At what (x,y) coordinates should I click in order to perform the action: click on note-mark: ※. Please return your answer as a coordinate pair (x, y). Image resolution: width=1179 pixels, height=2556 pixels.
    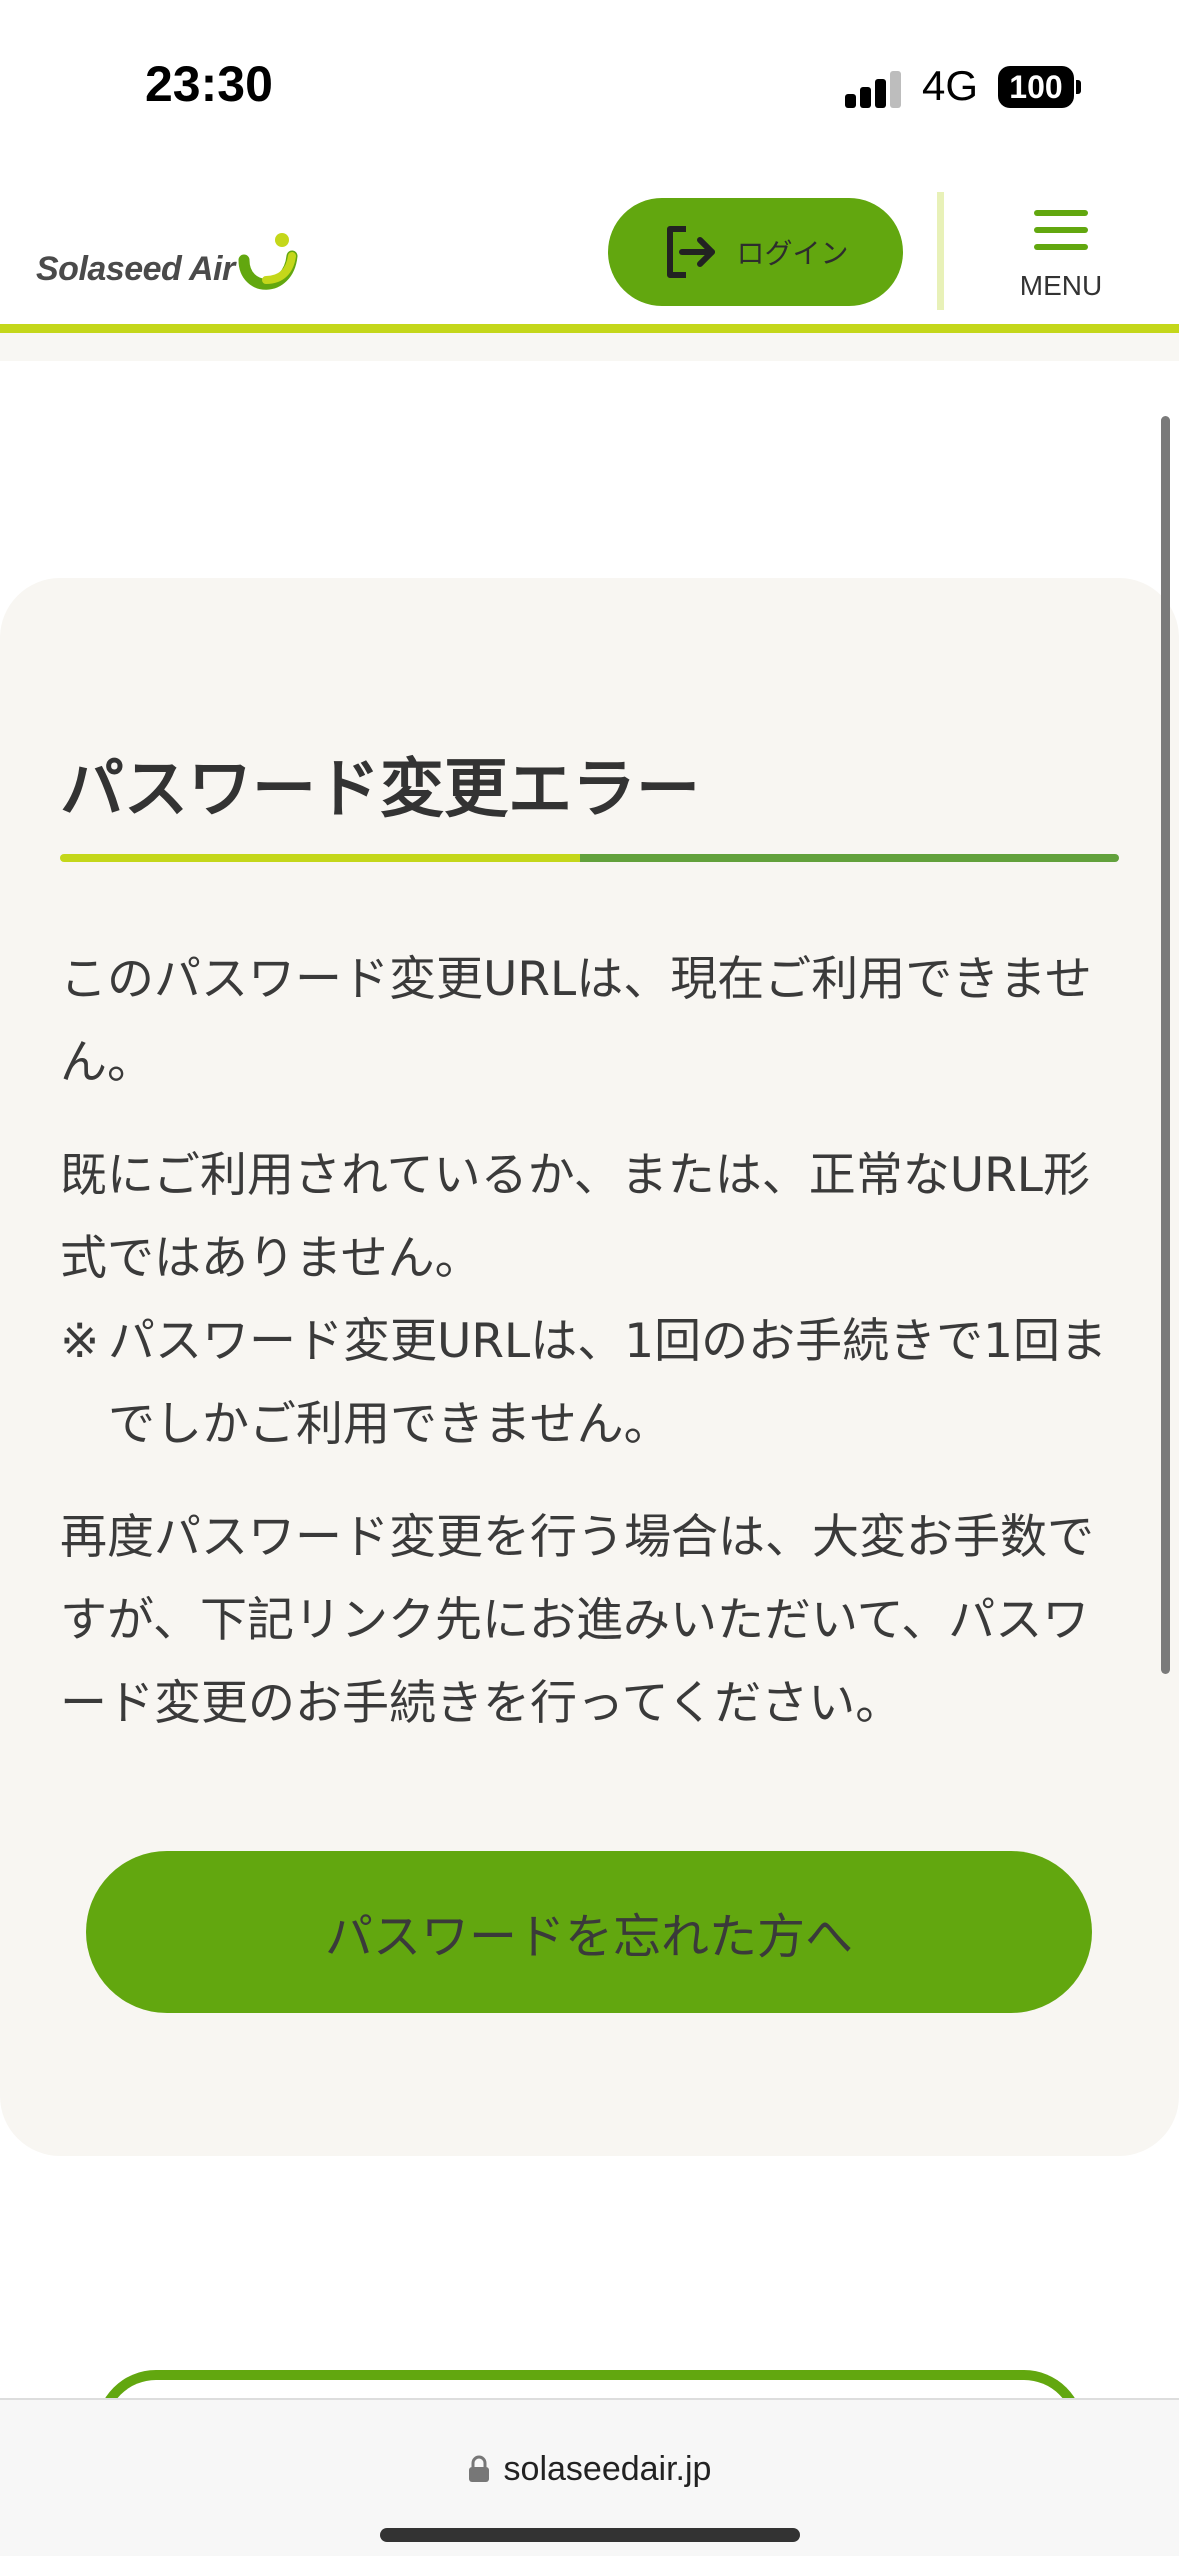
    Looking at the image, I should click on (80, 1341).